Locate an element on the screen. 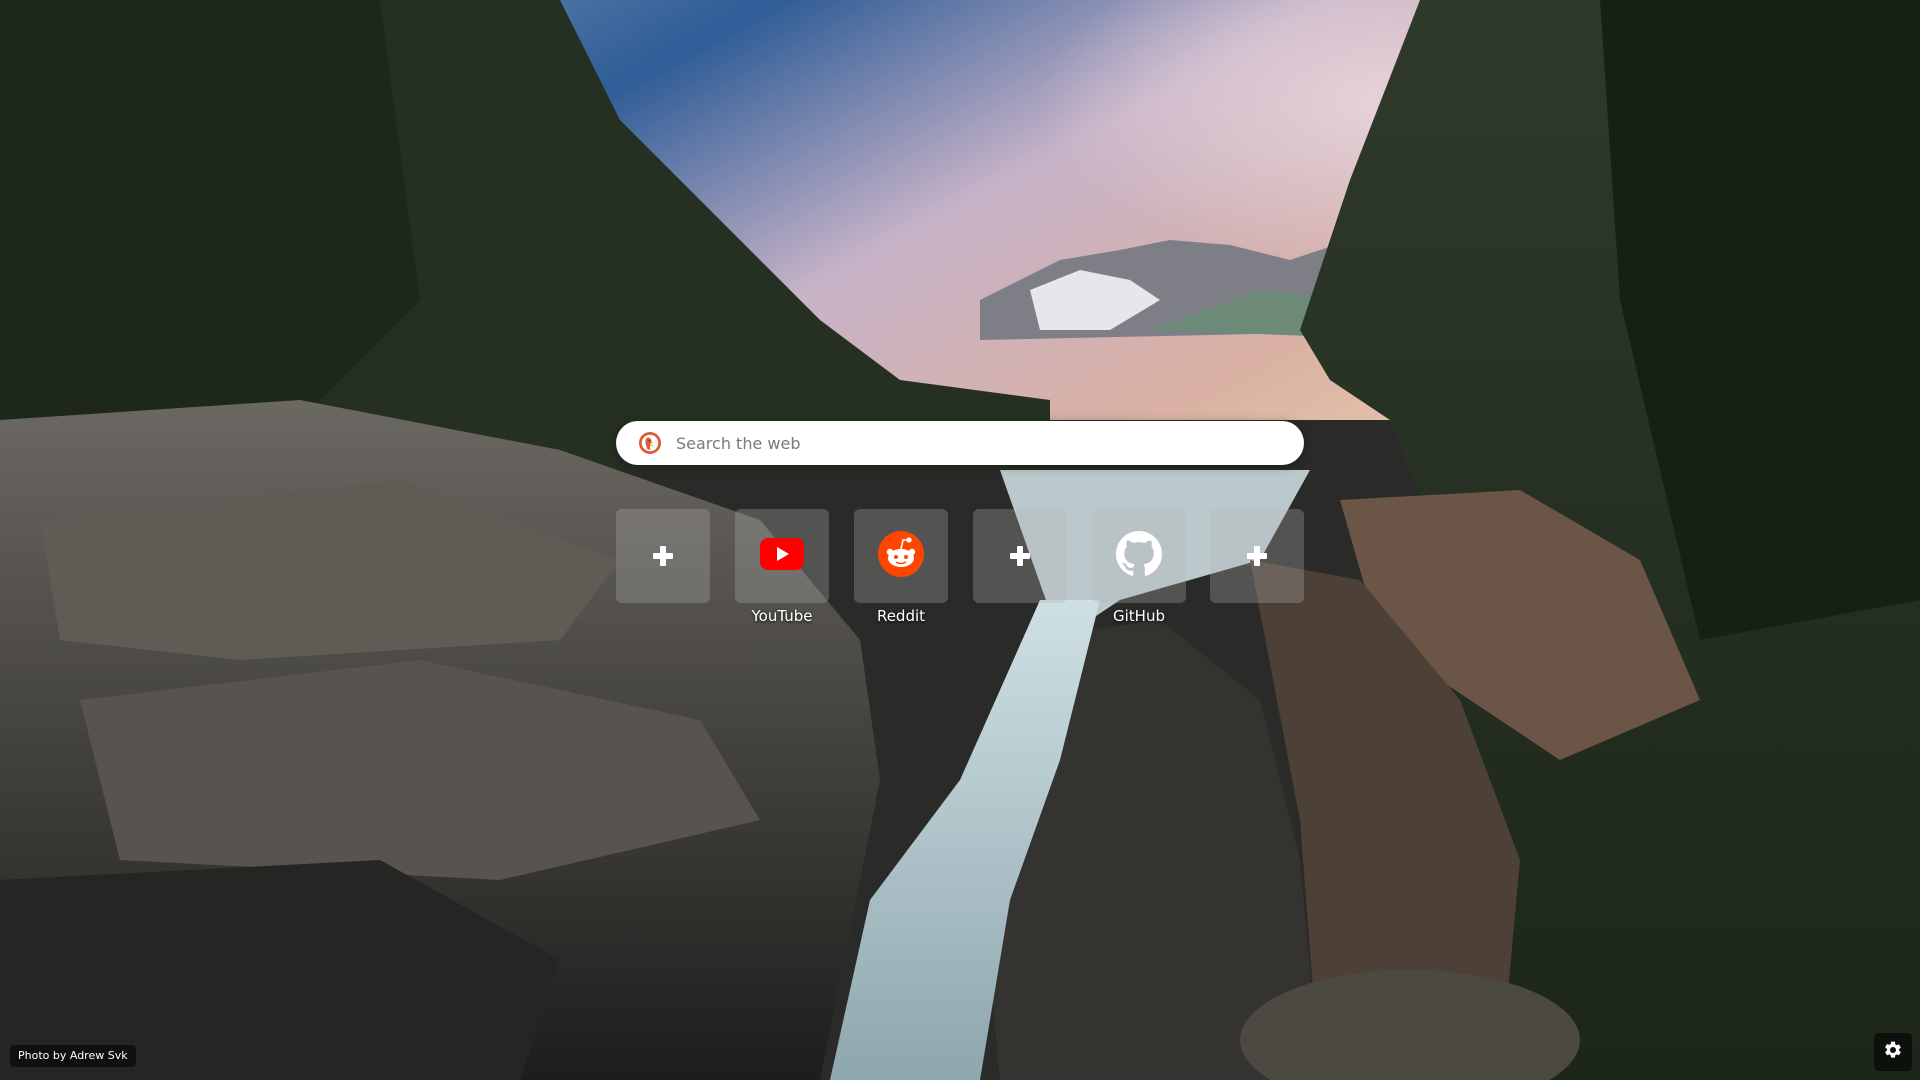 The height and width of the screenshot is (1080, 1920). gear-icon is located at coordinates (1893, 1052).